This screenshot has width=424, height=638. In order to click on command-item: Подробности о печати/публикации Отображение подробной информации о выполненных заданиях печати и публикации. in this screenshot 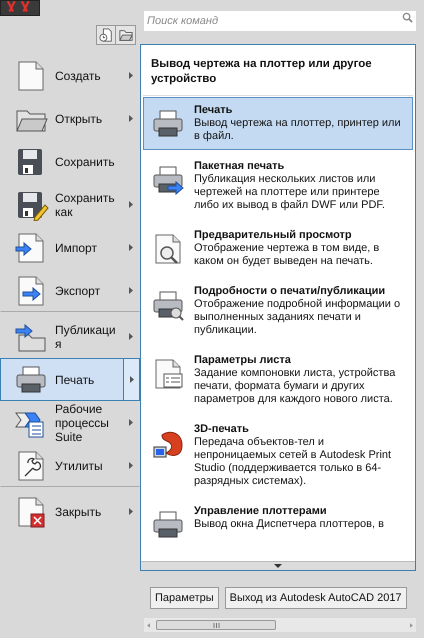, I will do `click(278, 311)`.